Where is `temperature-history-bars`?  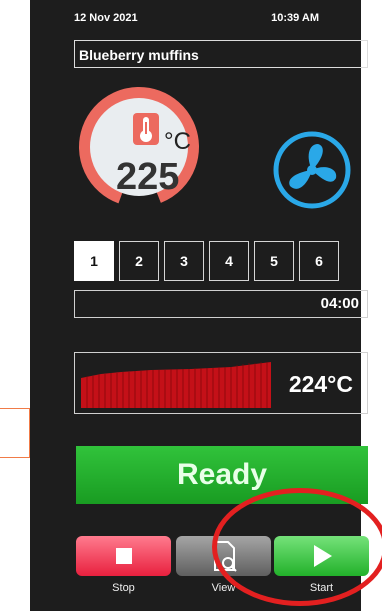 temperature-history-bars is located at coordinates (176, 385).